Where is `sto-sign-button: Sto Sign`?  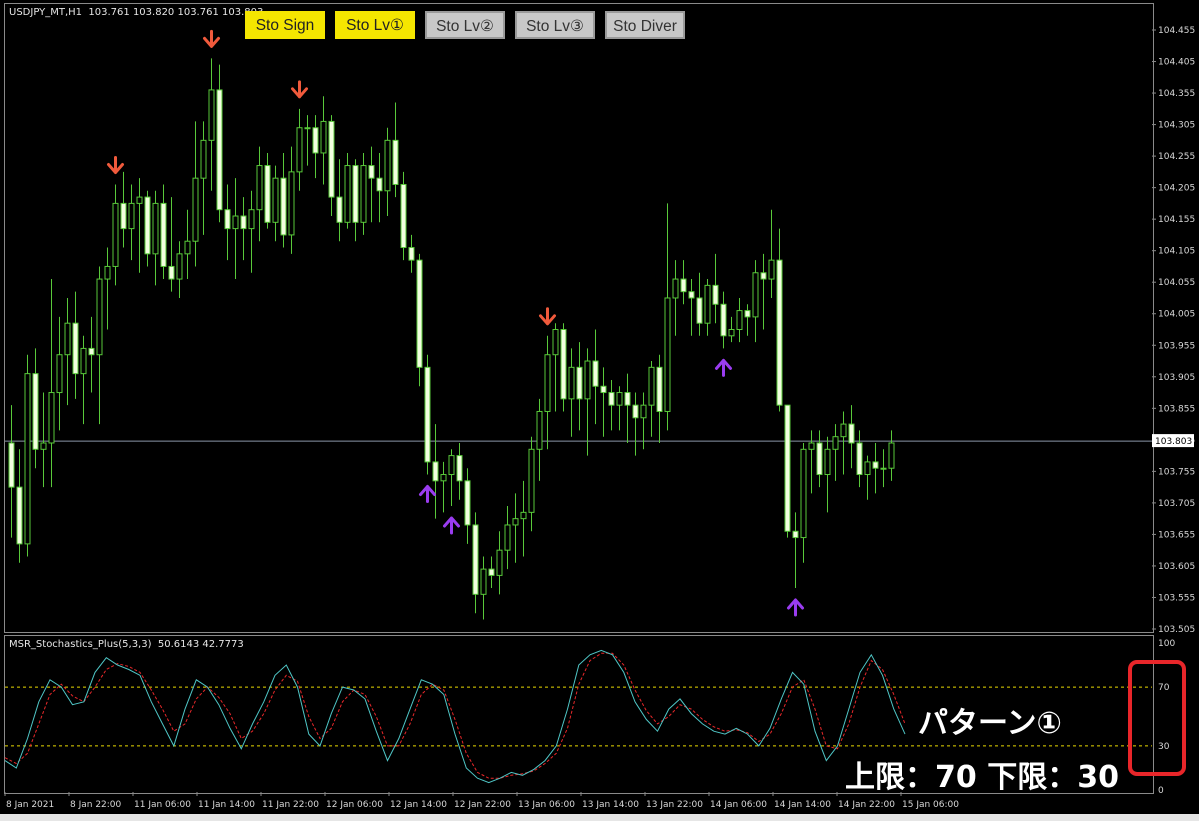 sto-sign-button: Sto Sign is located at coordinates (285, 25).